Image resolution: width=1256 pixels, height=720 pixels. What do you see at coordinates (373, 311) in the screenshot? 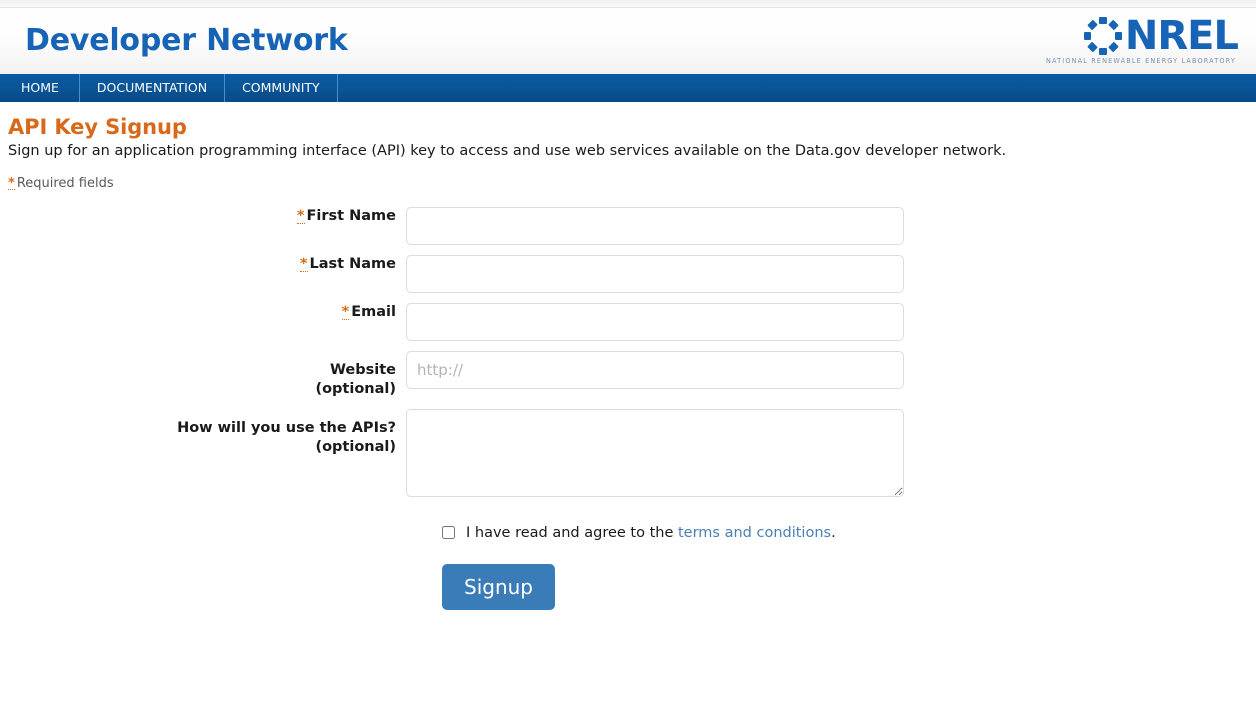
I see `label-email-text: Email` at bounding box center [373, 311].